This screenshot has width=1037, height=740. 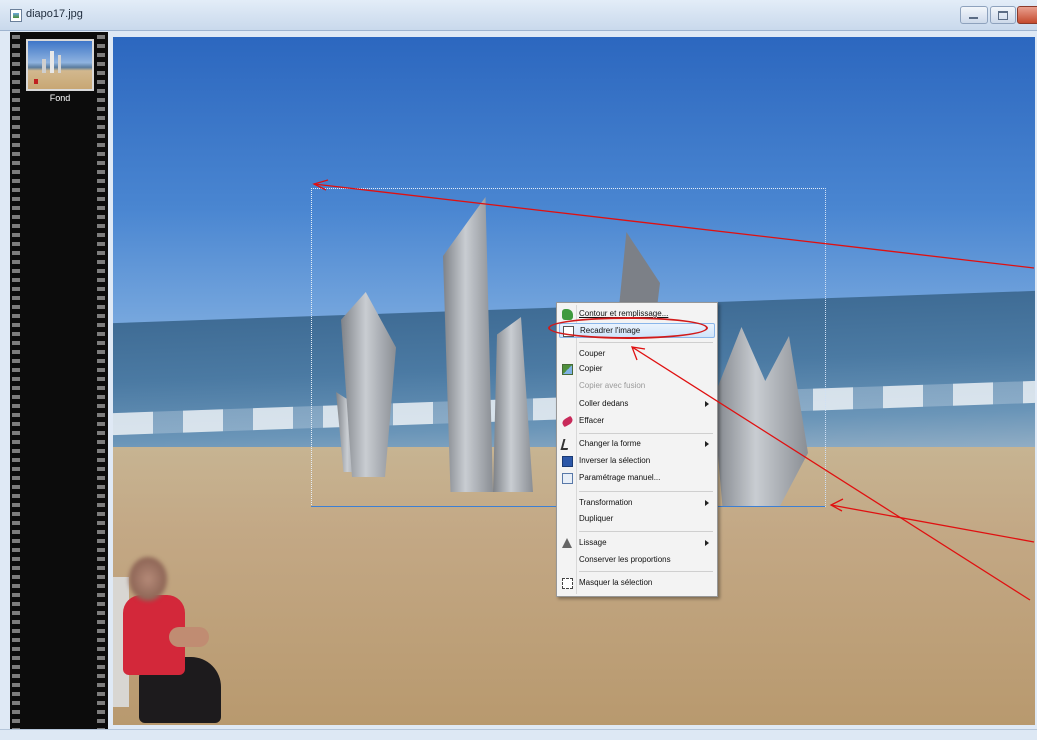 I want to click on menu-item-lissage: Lissage, so click(x=637, y=543).